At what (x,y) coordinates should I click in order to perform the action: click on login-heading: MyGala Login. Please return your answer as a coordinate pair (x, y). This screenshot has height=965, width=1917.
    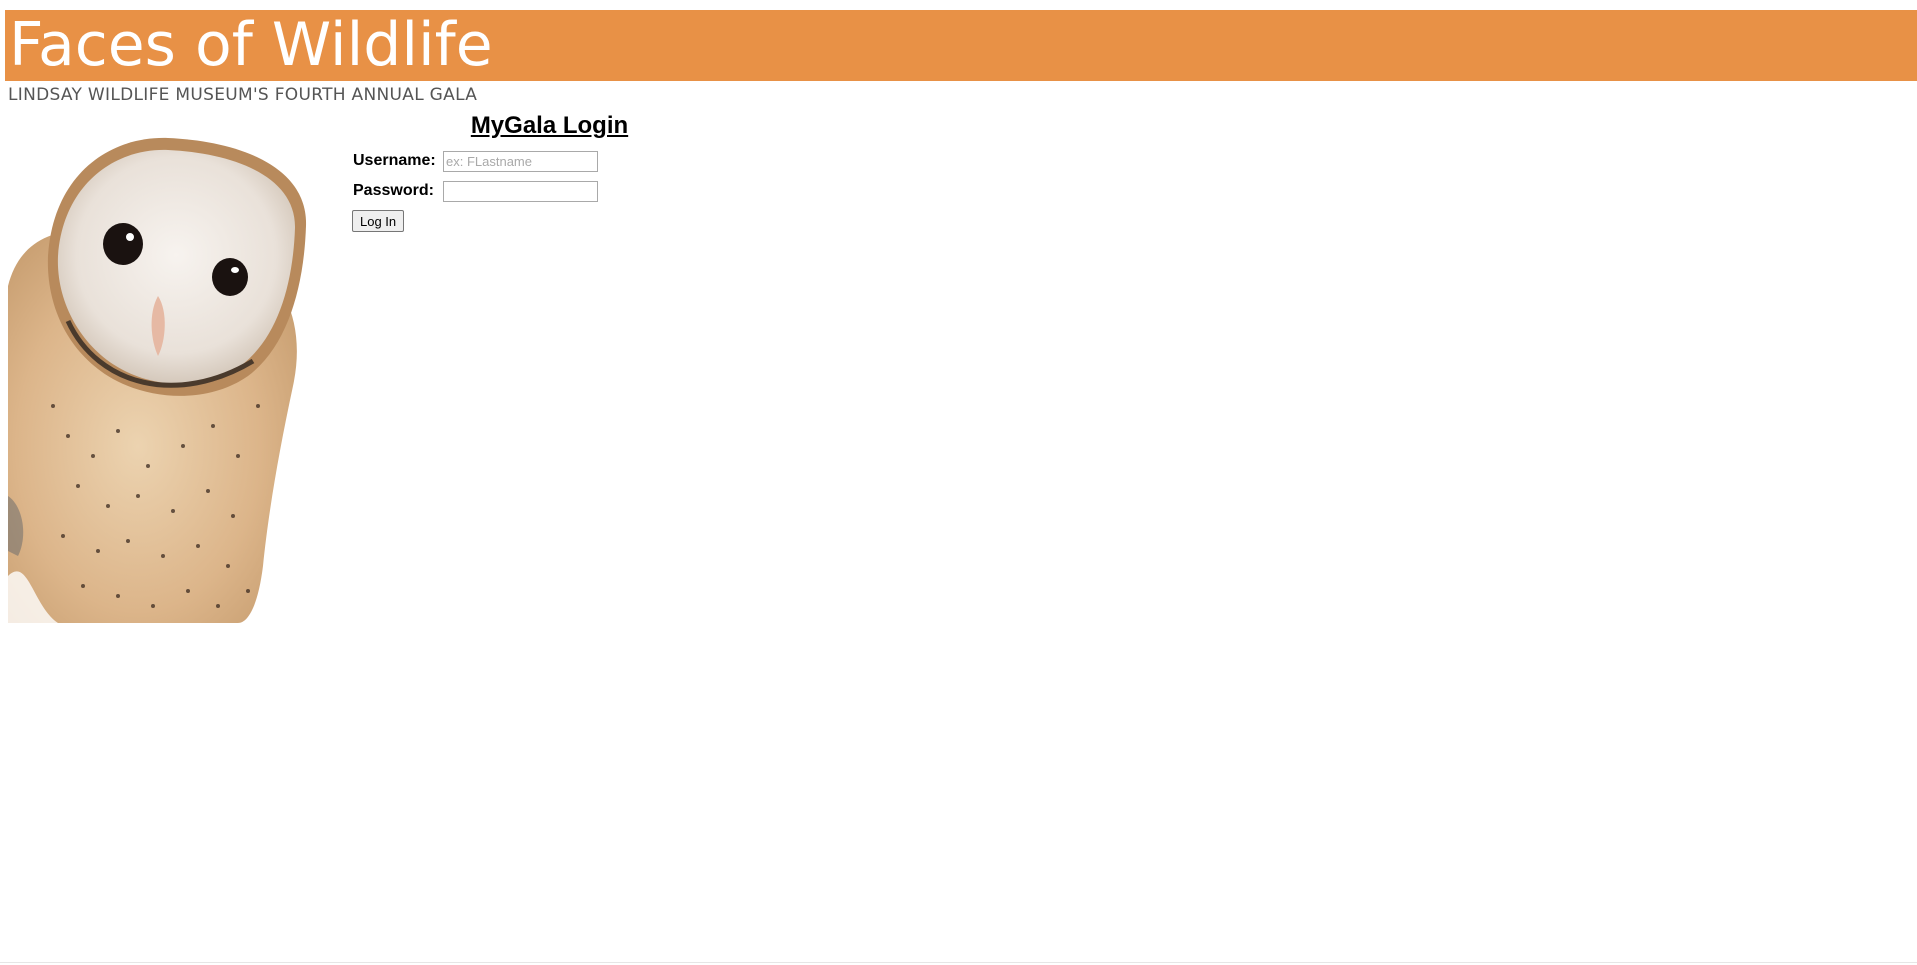
    Looking at the image, I should click on (549, 125).